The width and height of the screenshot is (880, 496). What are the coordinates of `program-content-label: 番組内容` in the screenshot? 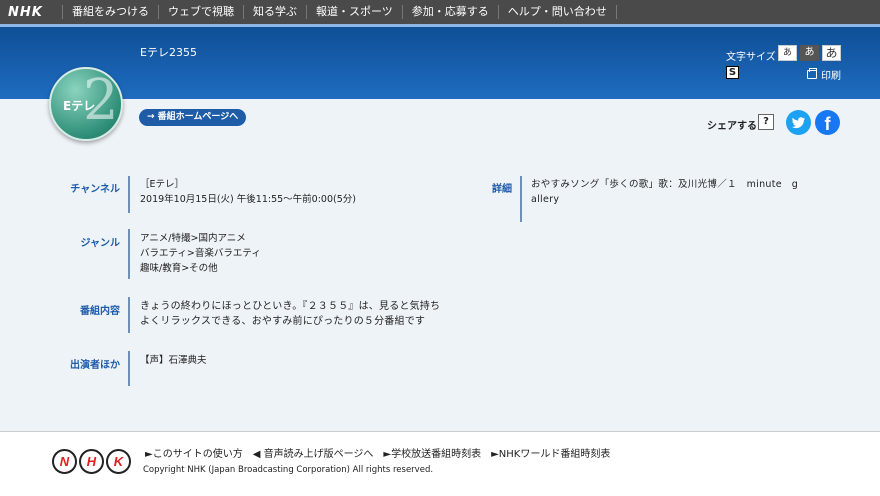 It's located at (100, 311).